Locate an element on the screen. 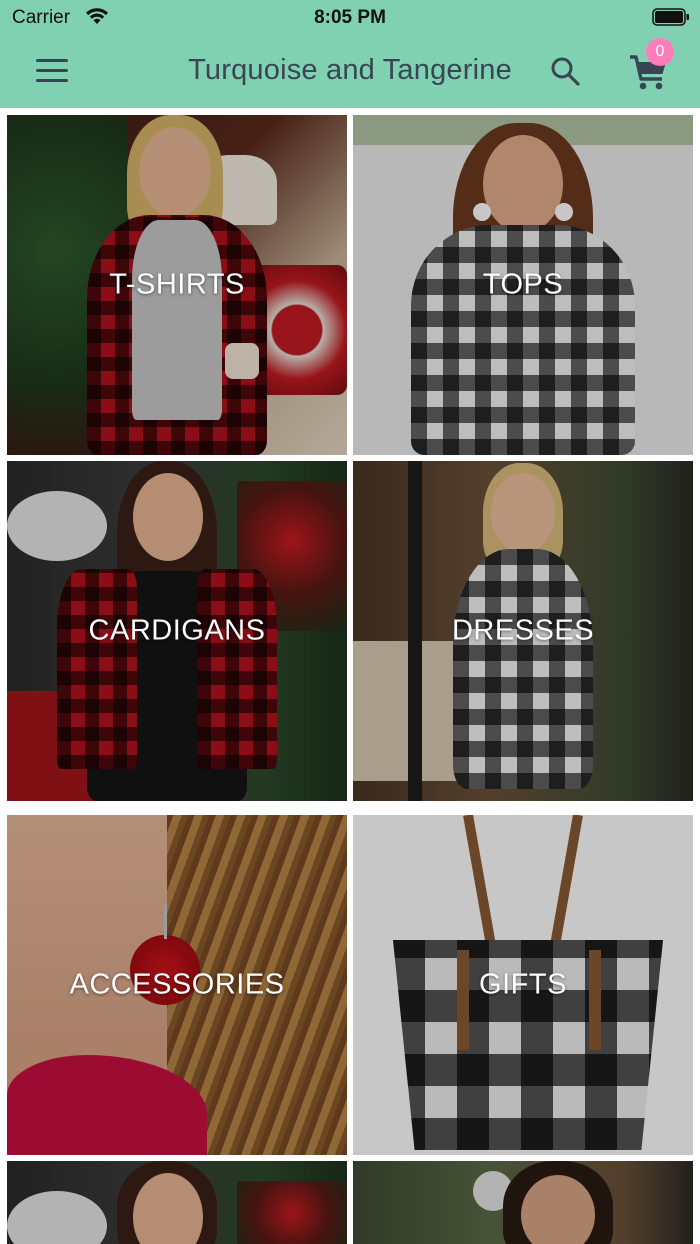 The image size is (700, 1244). category-tile-dresses: DRESSES is located at coordinates (523, 631).